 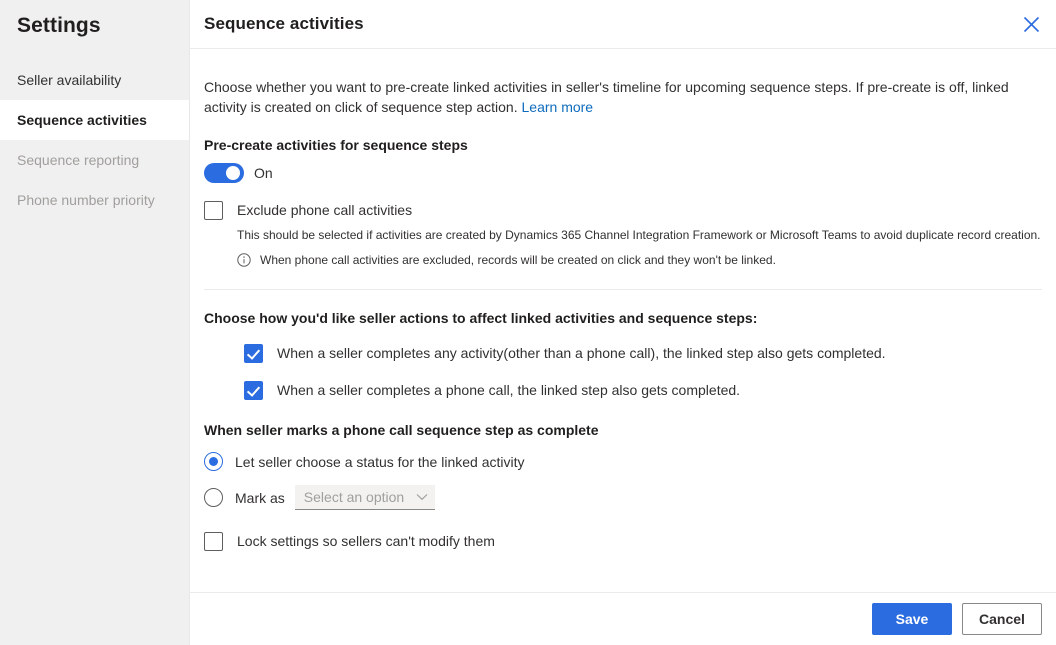 What do you see at coordinates (86, 200) in the screenshot?
I see `sidebar-item-label: Phone number priority` at bounding box center [86, 200].